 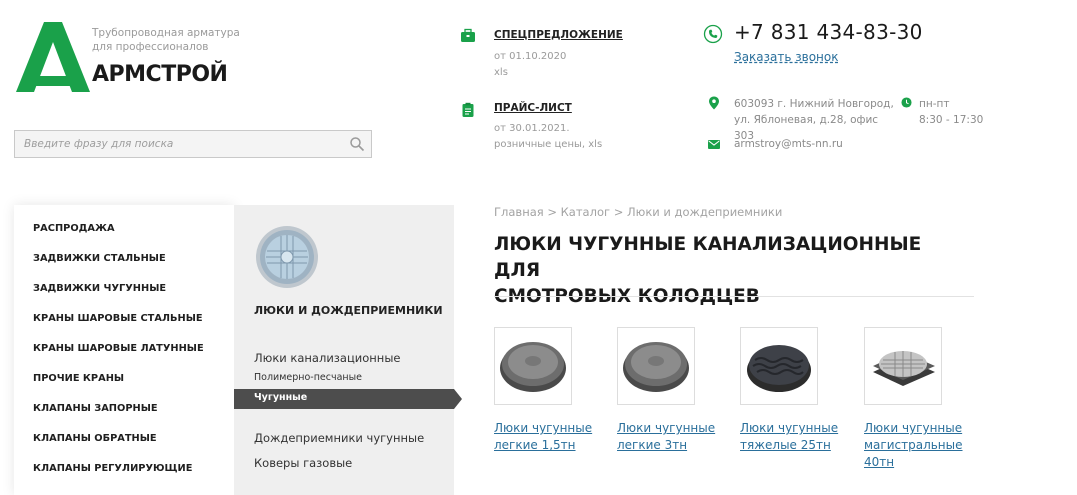 I want to click on menu-item-cast-iron-gate-valves: ЗАДВИЖКИ ЧУГУННЫЕ, so click(x=99, y=288).